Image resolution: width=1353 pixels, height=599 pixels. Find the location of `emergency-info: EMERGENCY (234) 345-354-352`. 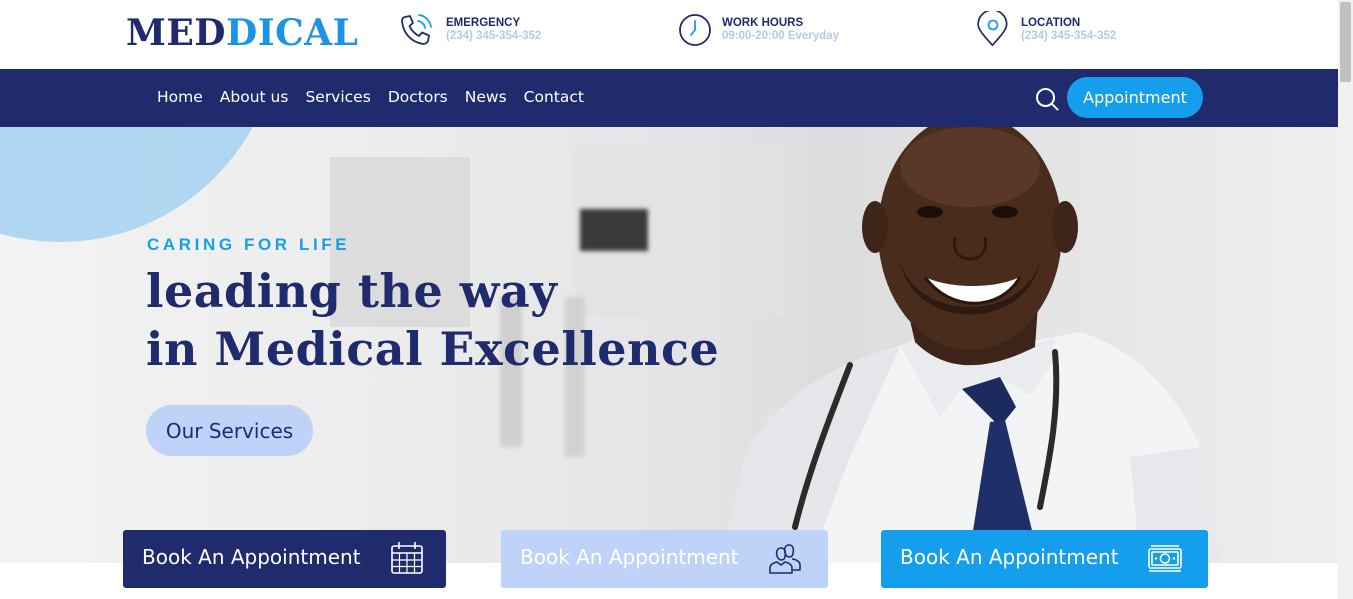

emergency-info: EMERGENCY (234) 345-354-352 is located at coordinates (497, 31).